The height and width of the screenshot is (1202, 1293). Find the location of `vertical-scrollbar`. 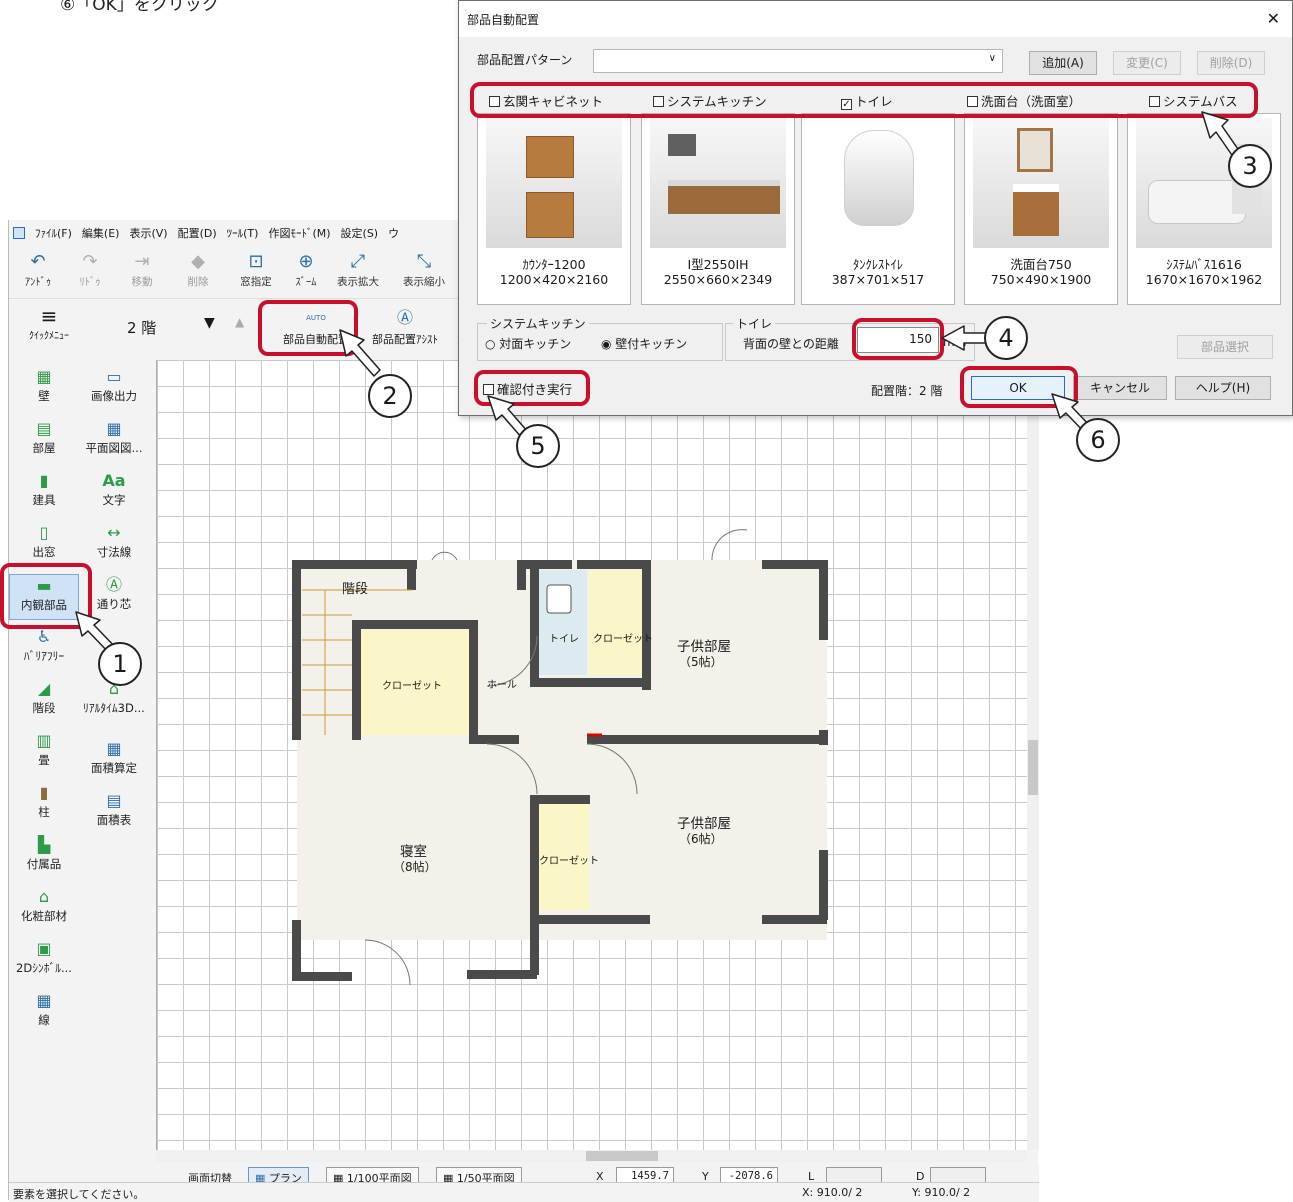

vertical-scrollbar is located at coordinates (1033, 755).